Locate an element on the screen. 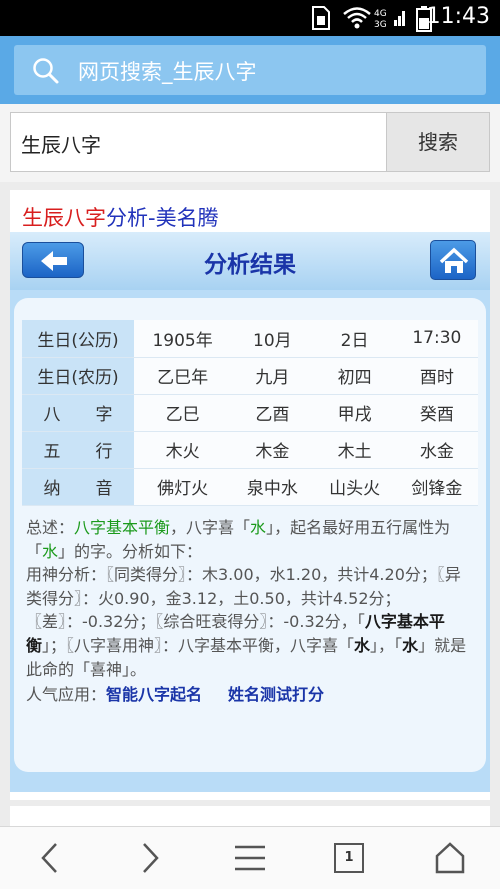 The height and width of the screenshot is (889, 500). menu-icon is located at coordinates (250, 858).